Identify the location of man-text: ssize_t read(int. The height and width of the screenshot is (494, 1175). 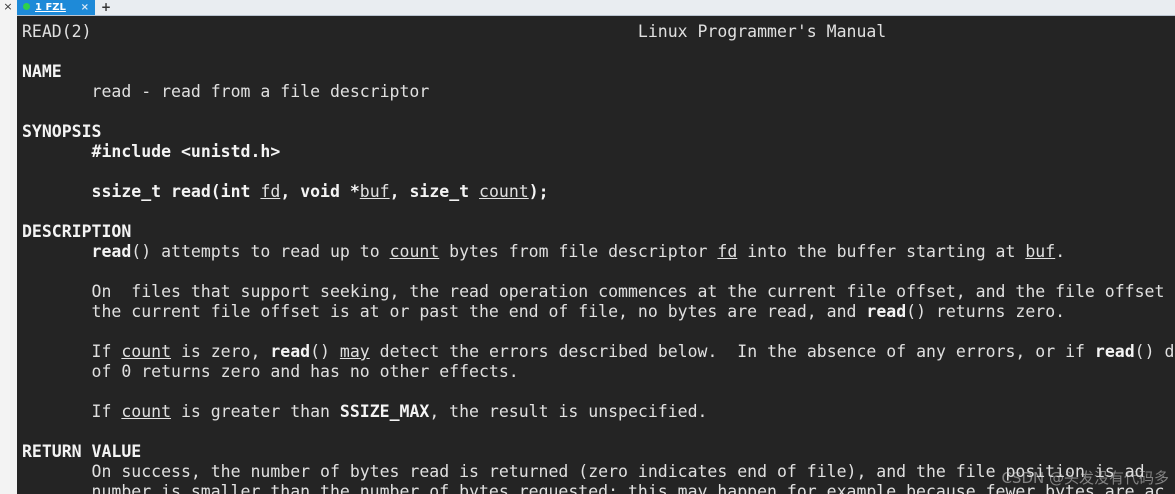
(176, 191).